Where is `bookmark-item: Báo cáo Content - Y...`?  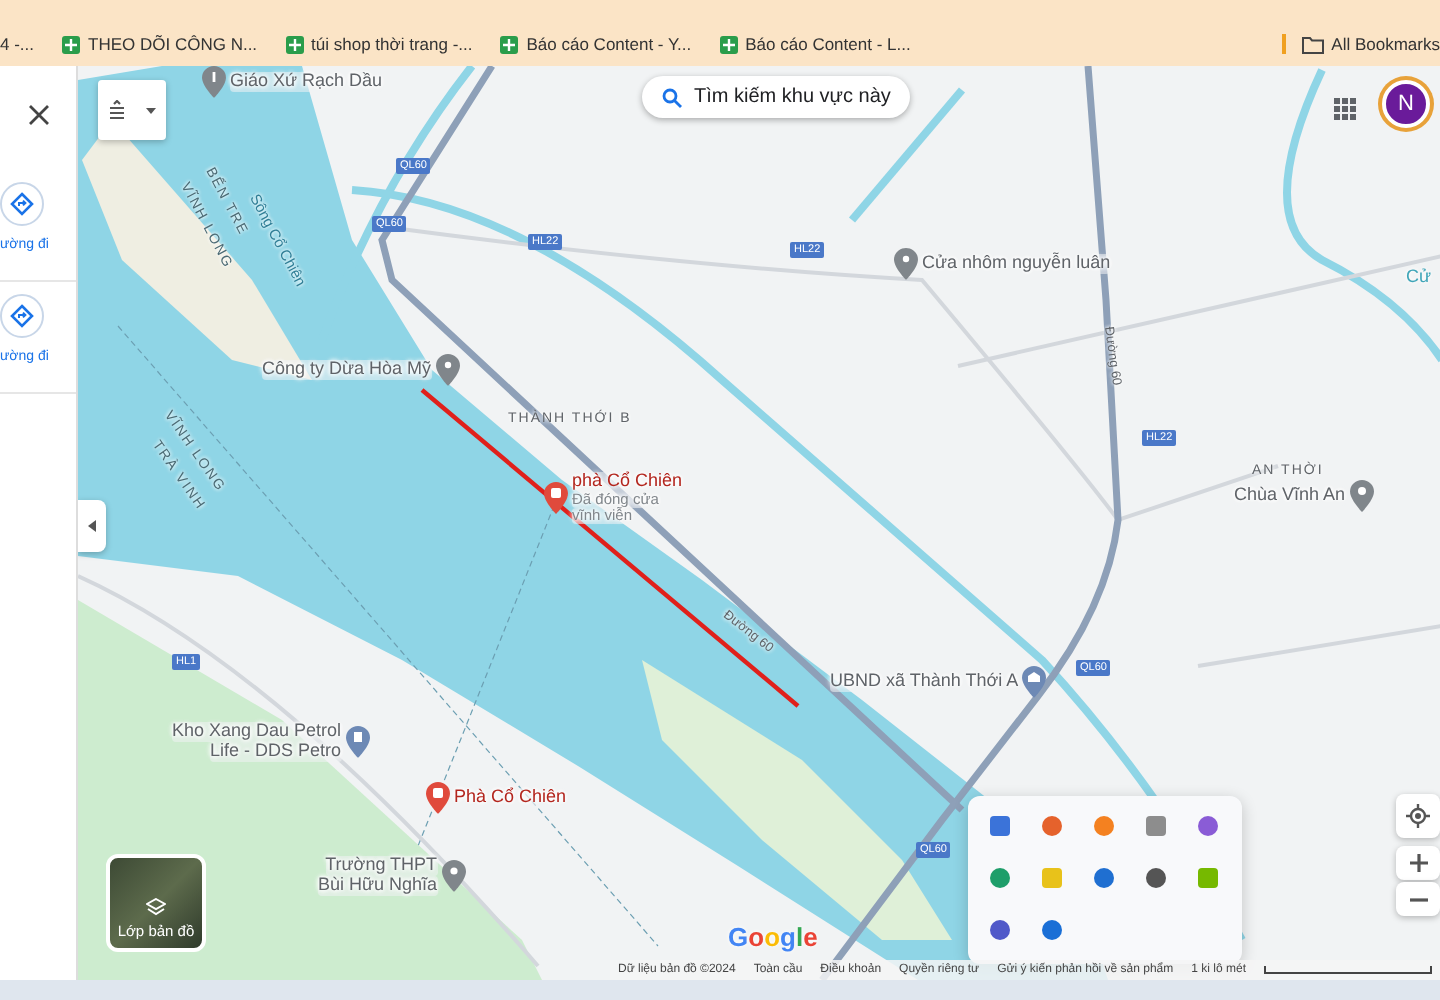 bookmark-item: Báo cáo Content - Y... is located at coordinates (596, 44).